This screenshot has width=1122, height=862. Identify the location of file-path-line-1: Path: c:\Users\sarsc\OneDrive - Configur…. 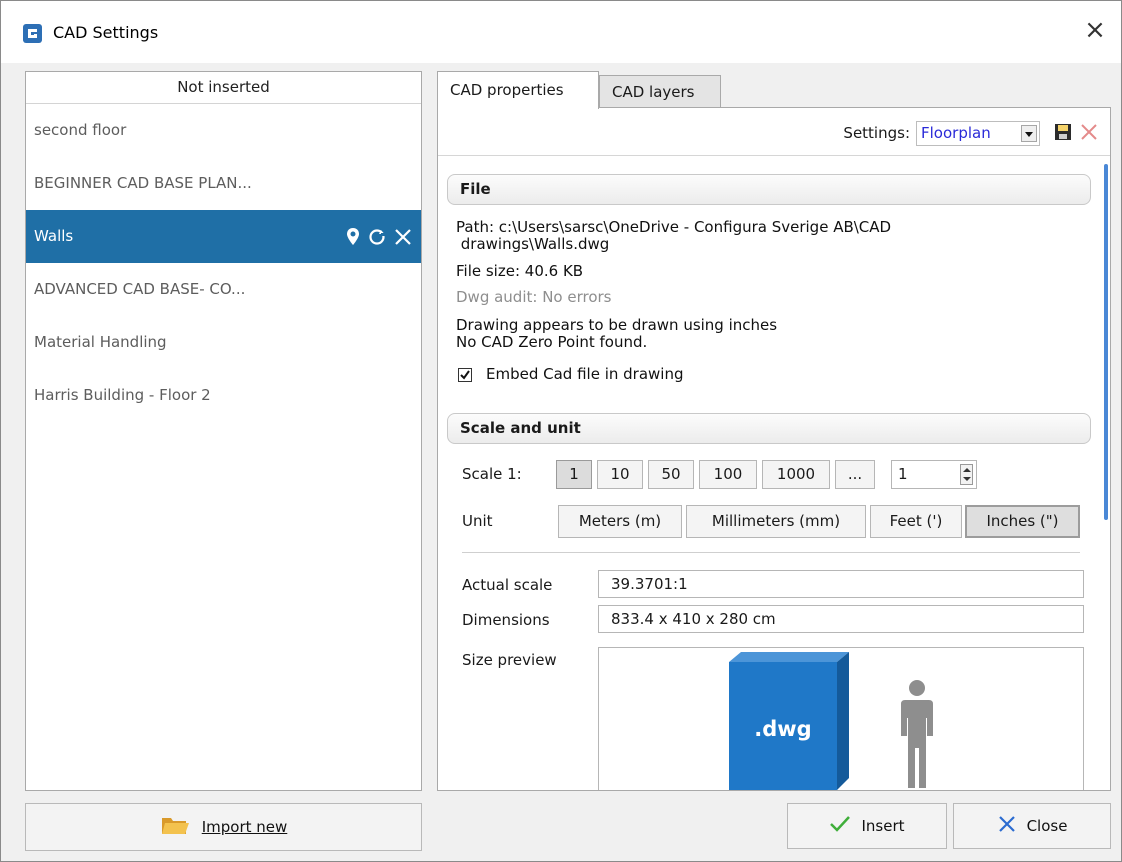
(674, 227).